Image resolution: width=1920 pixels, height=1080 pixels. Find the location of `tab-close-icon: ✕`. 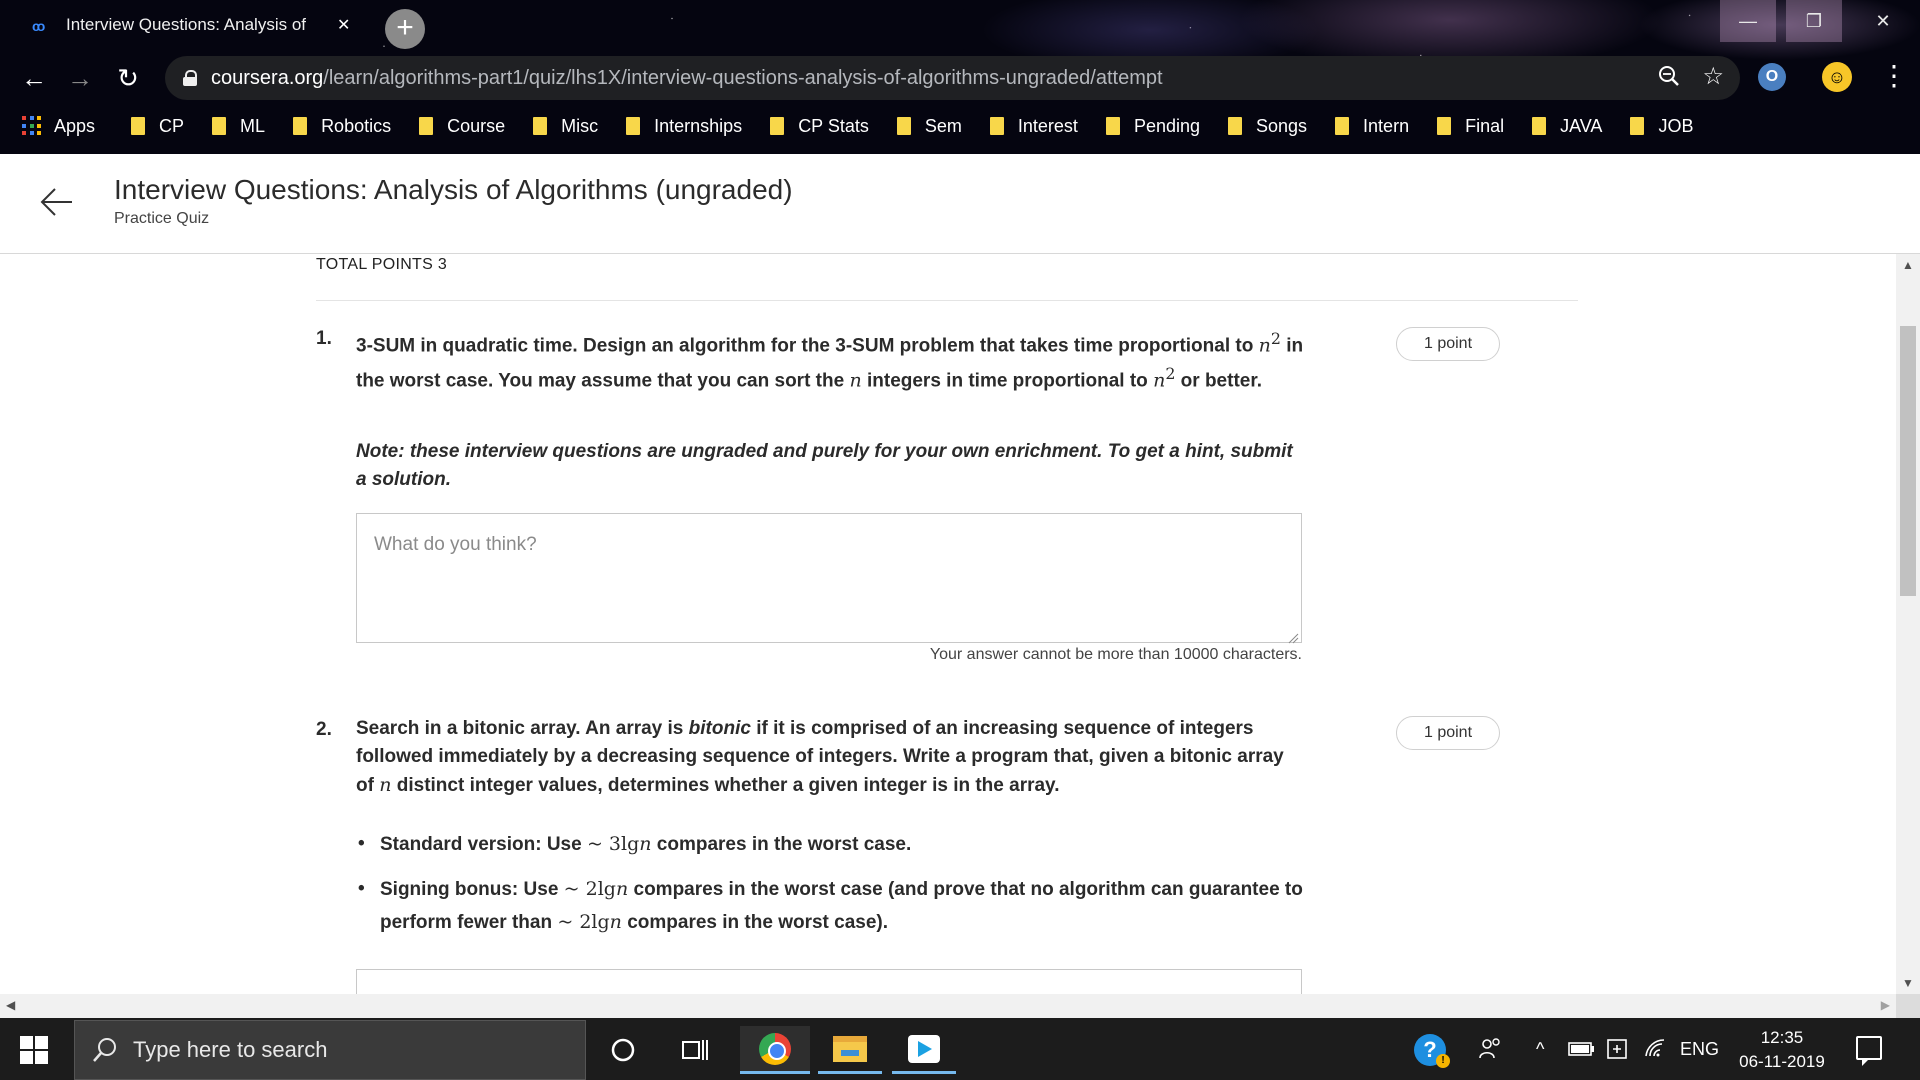

tab-close-icon: ✕ is located at coordinates (343, 25).